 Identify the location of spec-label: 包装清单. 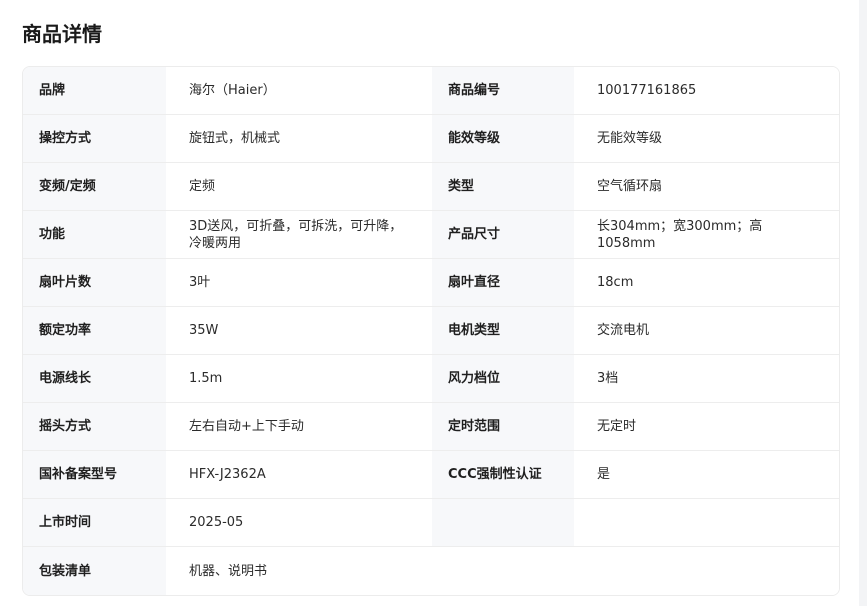
(94, 571).